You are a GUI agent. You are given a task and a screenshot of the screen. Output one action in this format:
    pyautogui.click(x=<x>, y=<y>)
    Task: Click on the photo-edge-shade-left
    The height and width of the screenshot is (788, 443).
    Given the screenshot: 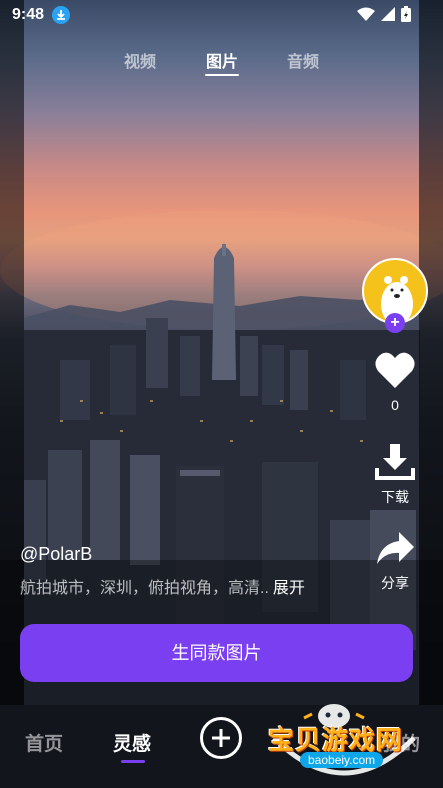 What is the action you would take?
    pyautogui.click(x=12, y=352)
    